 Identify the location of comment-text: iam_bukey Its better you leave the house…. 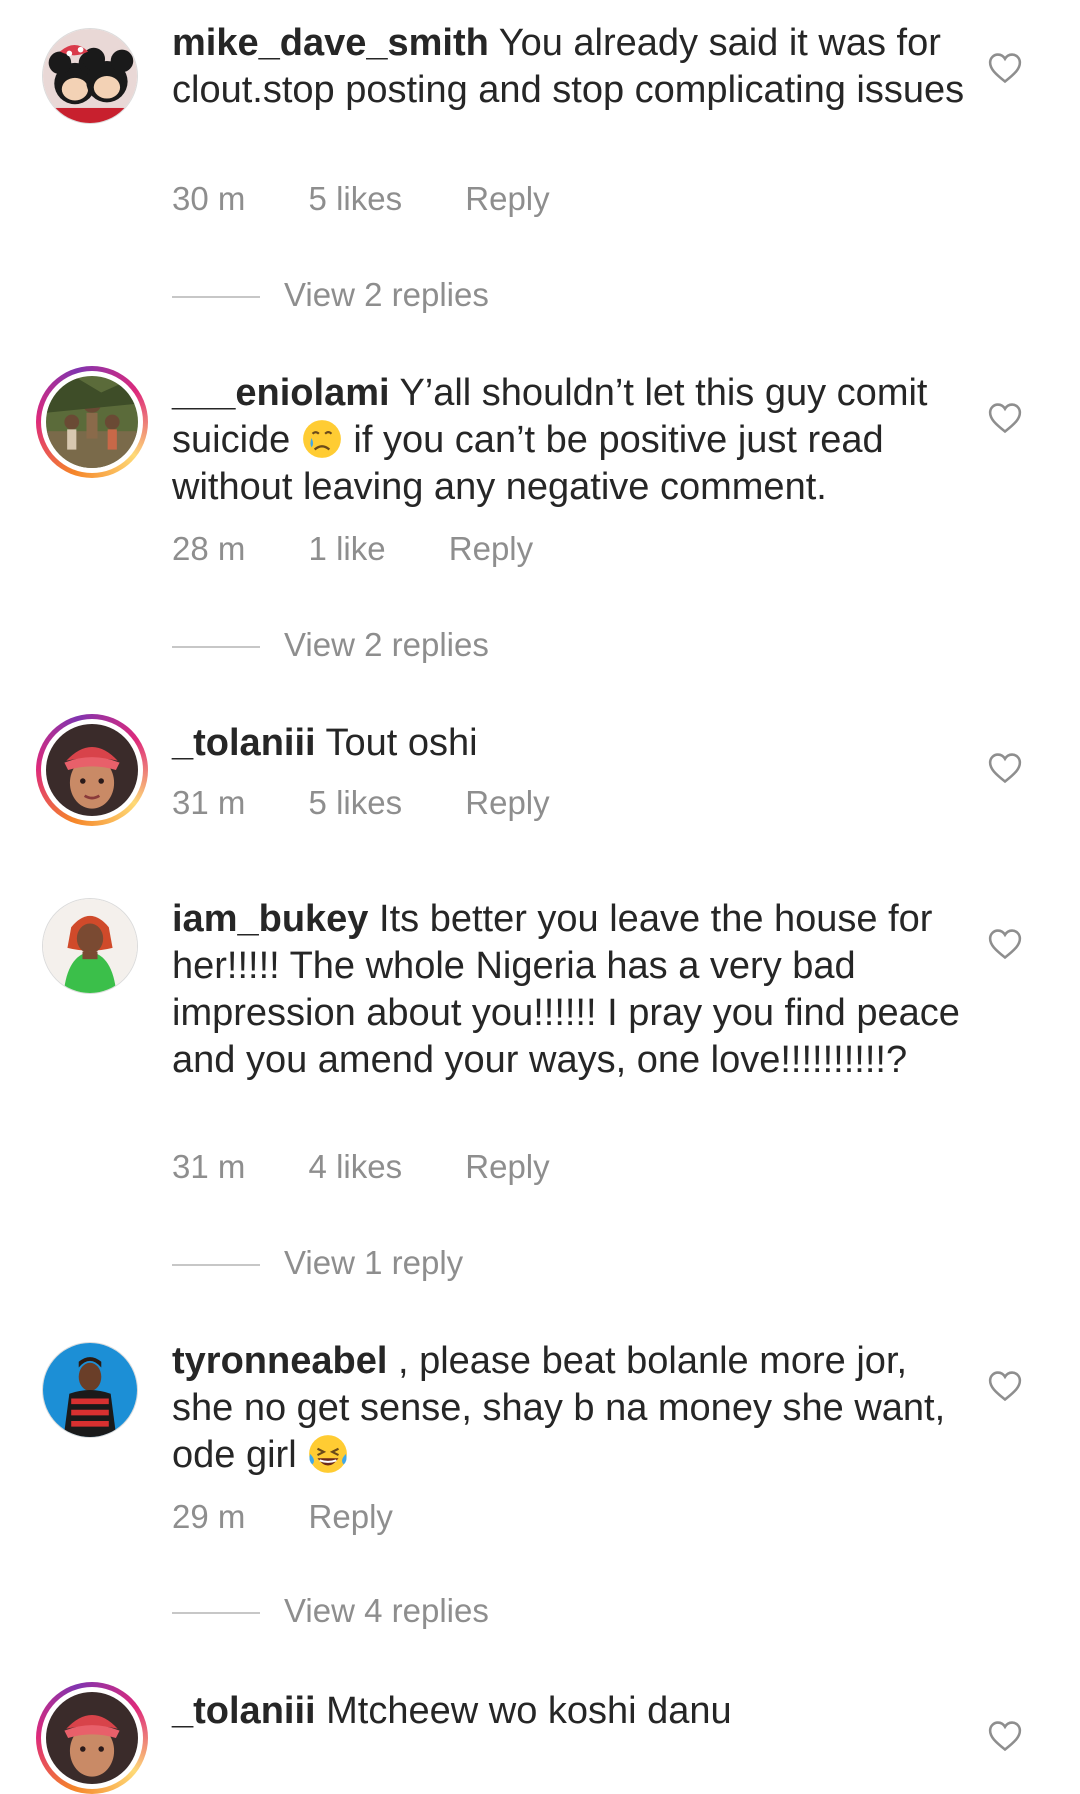
(572, 990).